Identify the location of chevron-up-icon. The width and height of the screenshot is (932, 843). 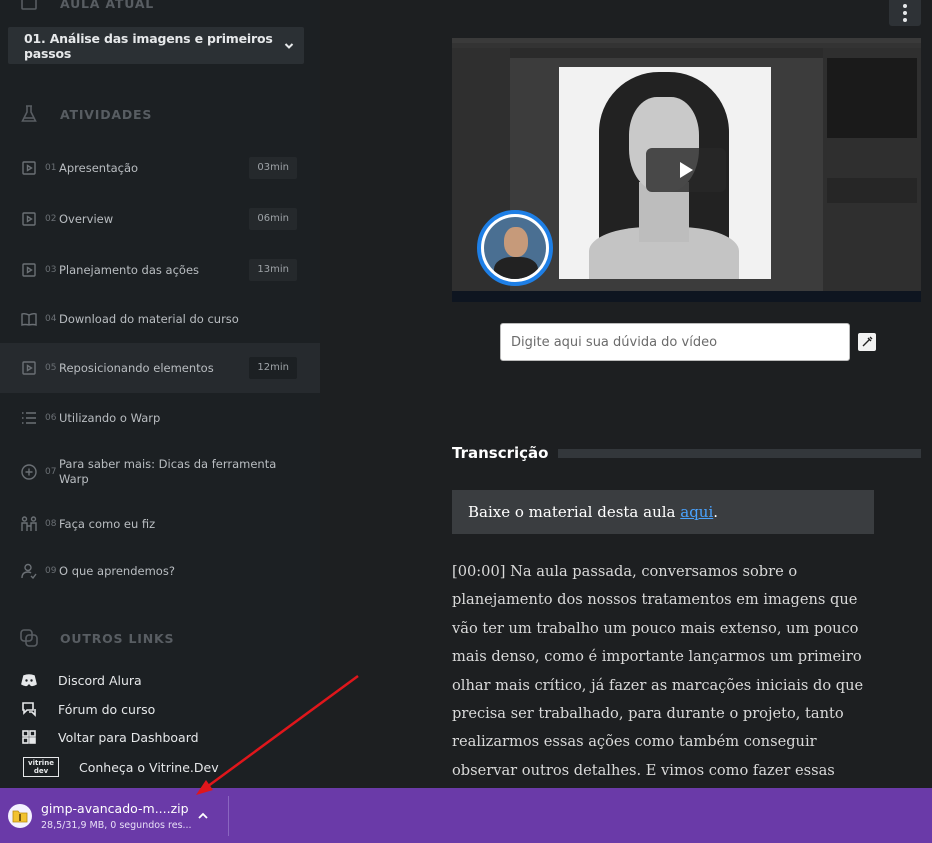
(203, 817).